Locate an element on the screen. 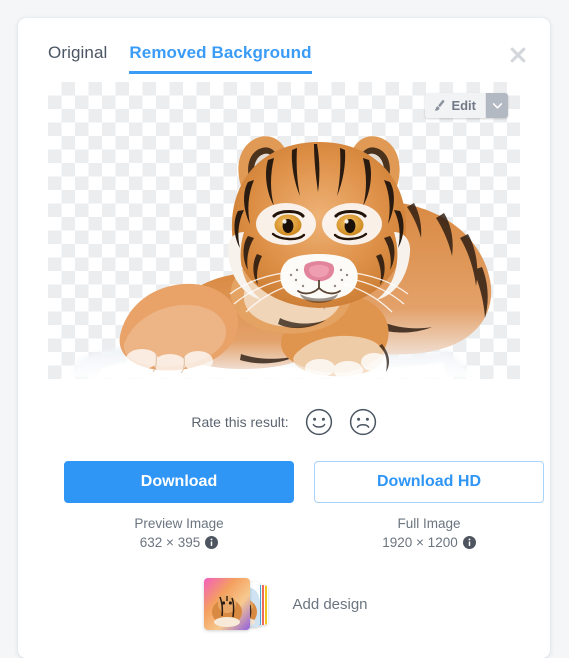 This screenshot has height=658, width=569. rating-row: Rate this result: is located at coordinates (284, 422).